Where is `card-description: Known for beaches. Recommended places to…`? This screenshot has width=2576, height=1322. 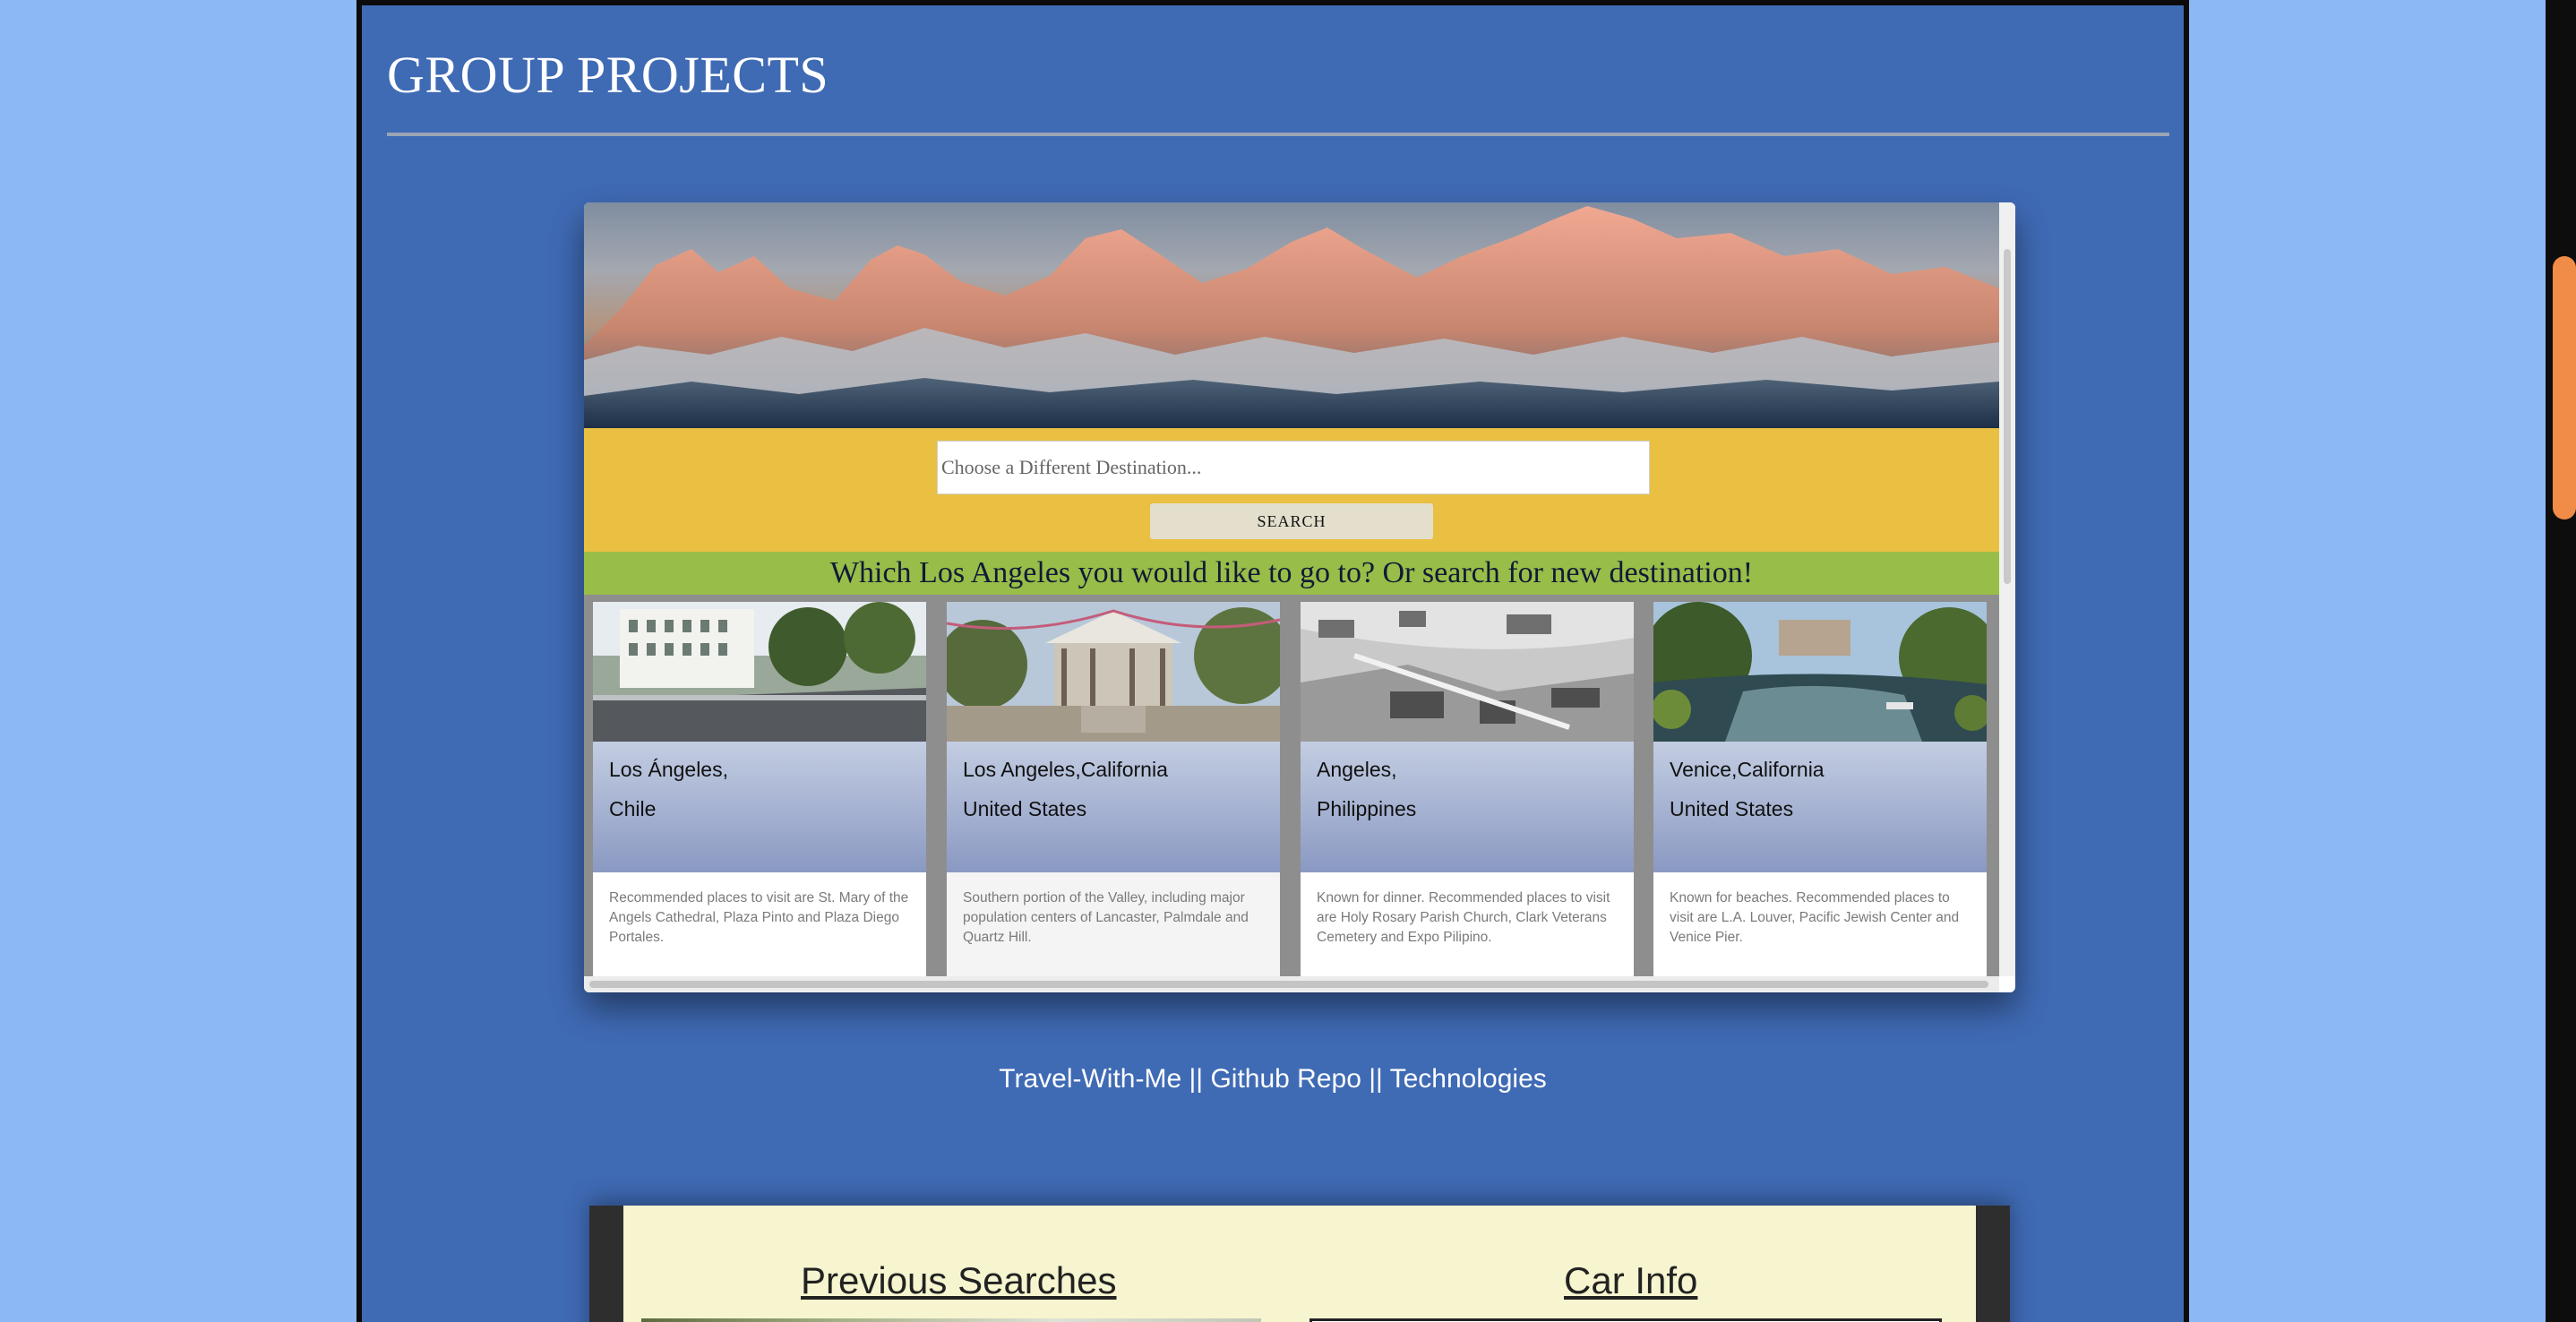 card-description: Known for beaches. Recommended places to… is located at coordinates (1815, 917).